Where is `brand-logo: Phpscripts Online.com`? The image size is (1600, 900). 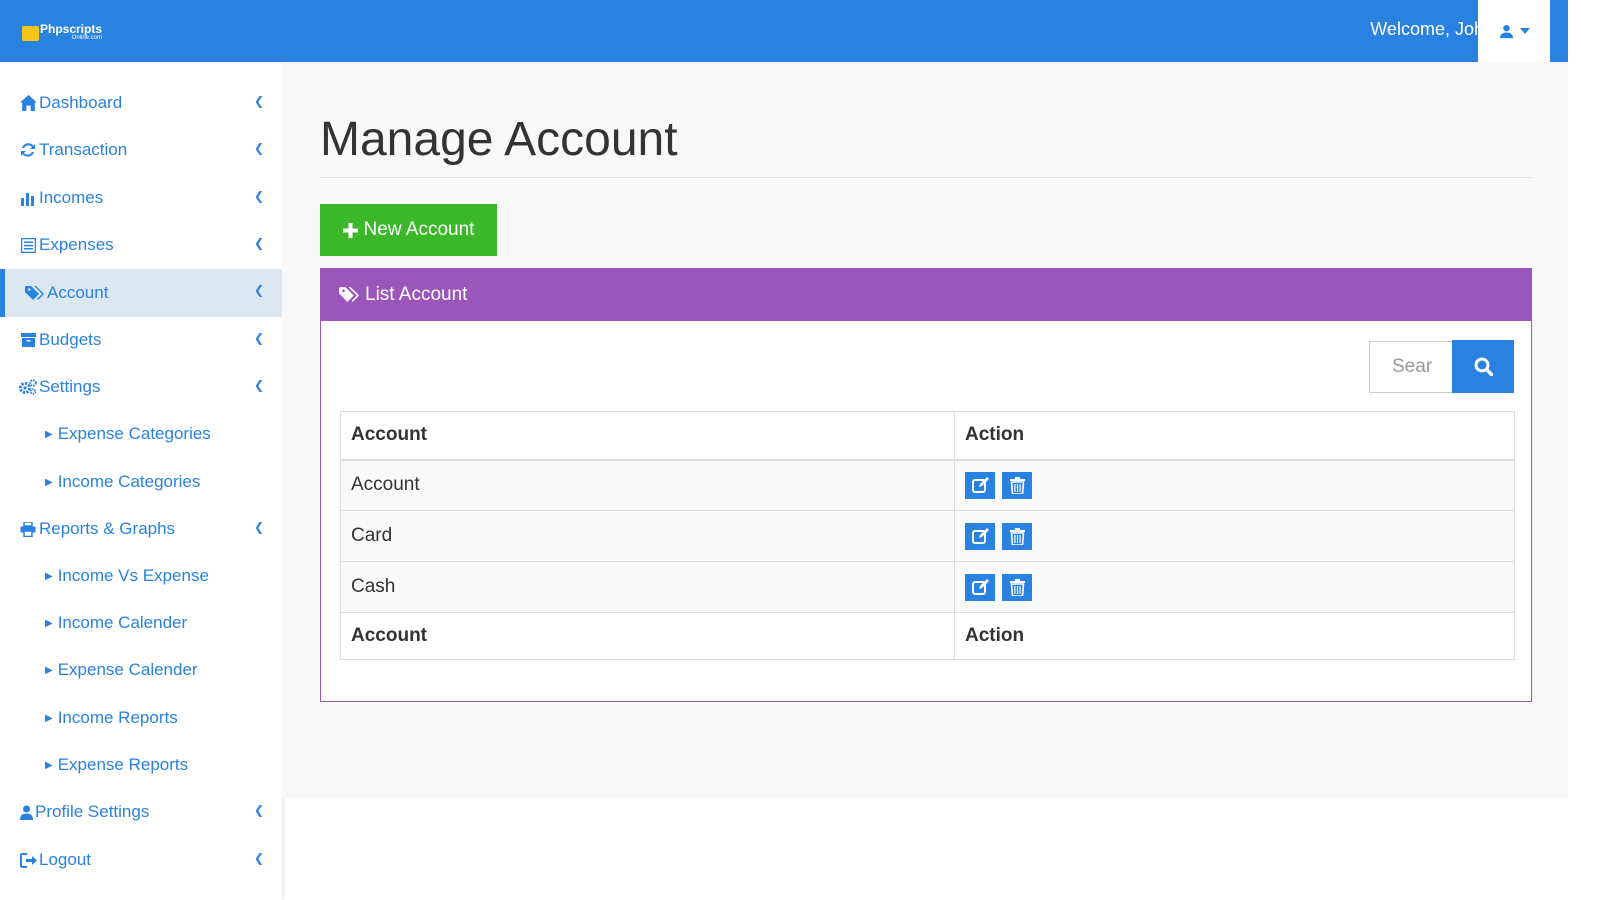
brand-logo: Phpscripts Online.com is located at coordinates (62, 32).